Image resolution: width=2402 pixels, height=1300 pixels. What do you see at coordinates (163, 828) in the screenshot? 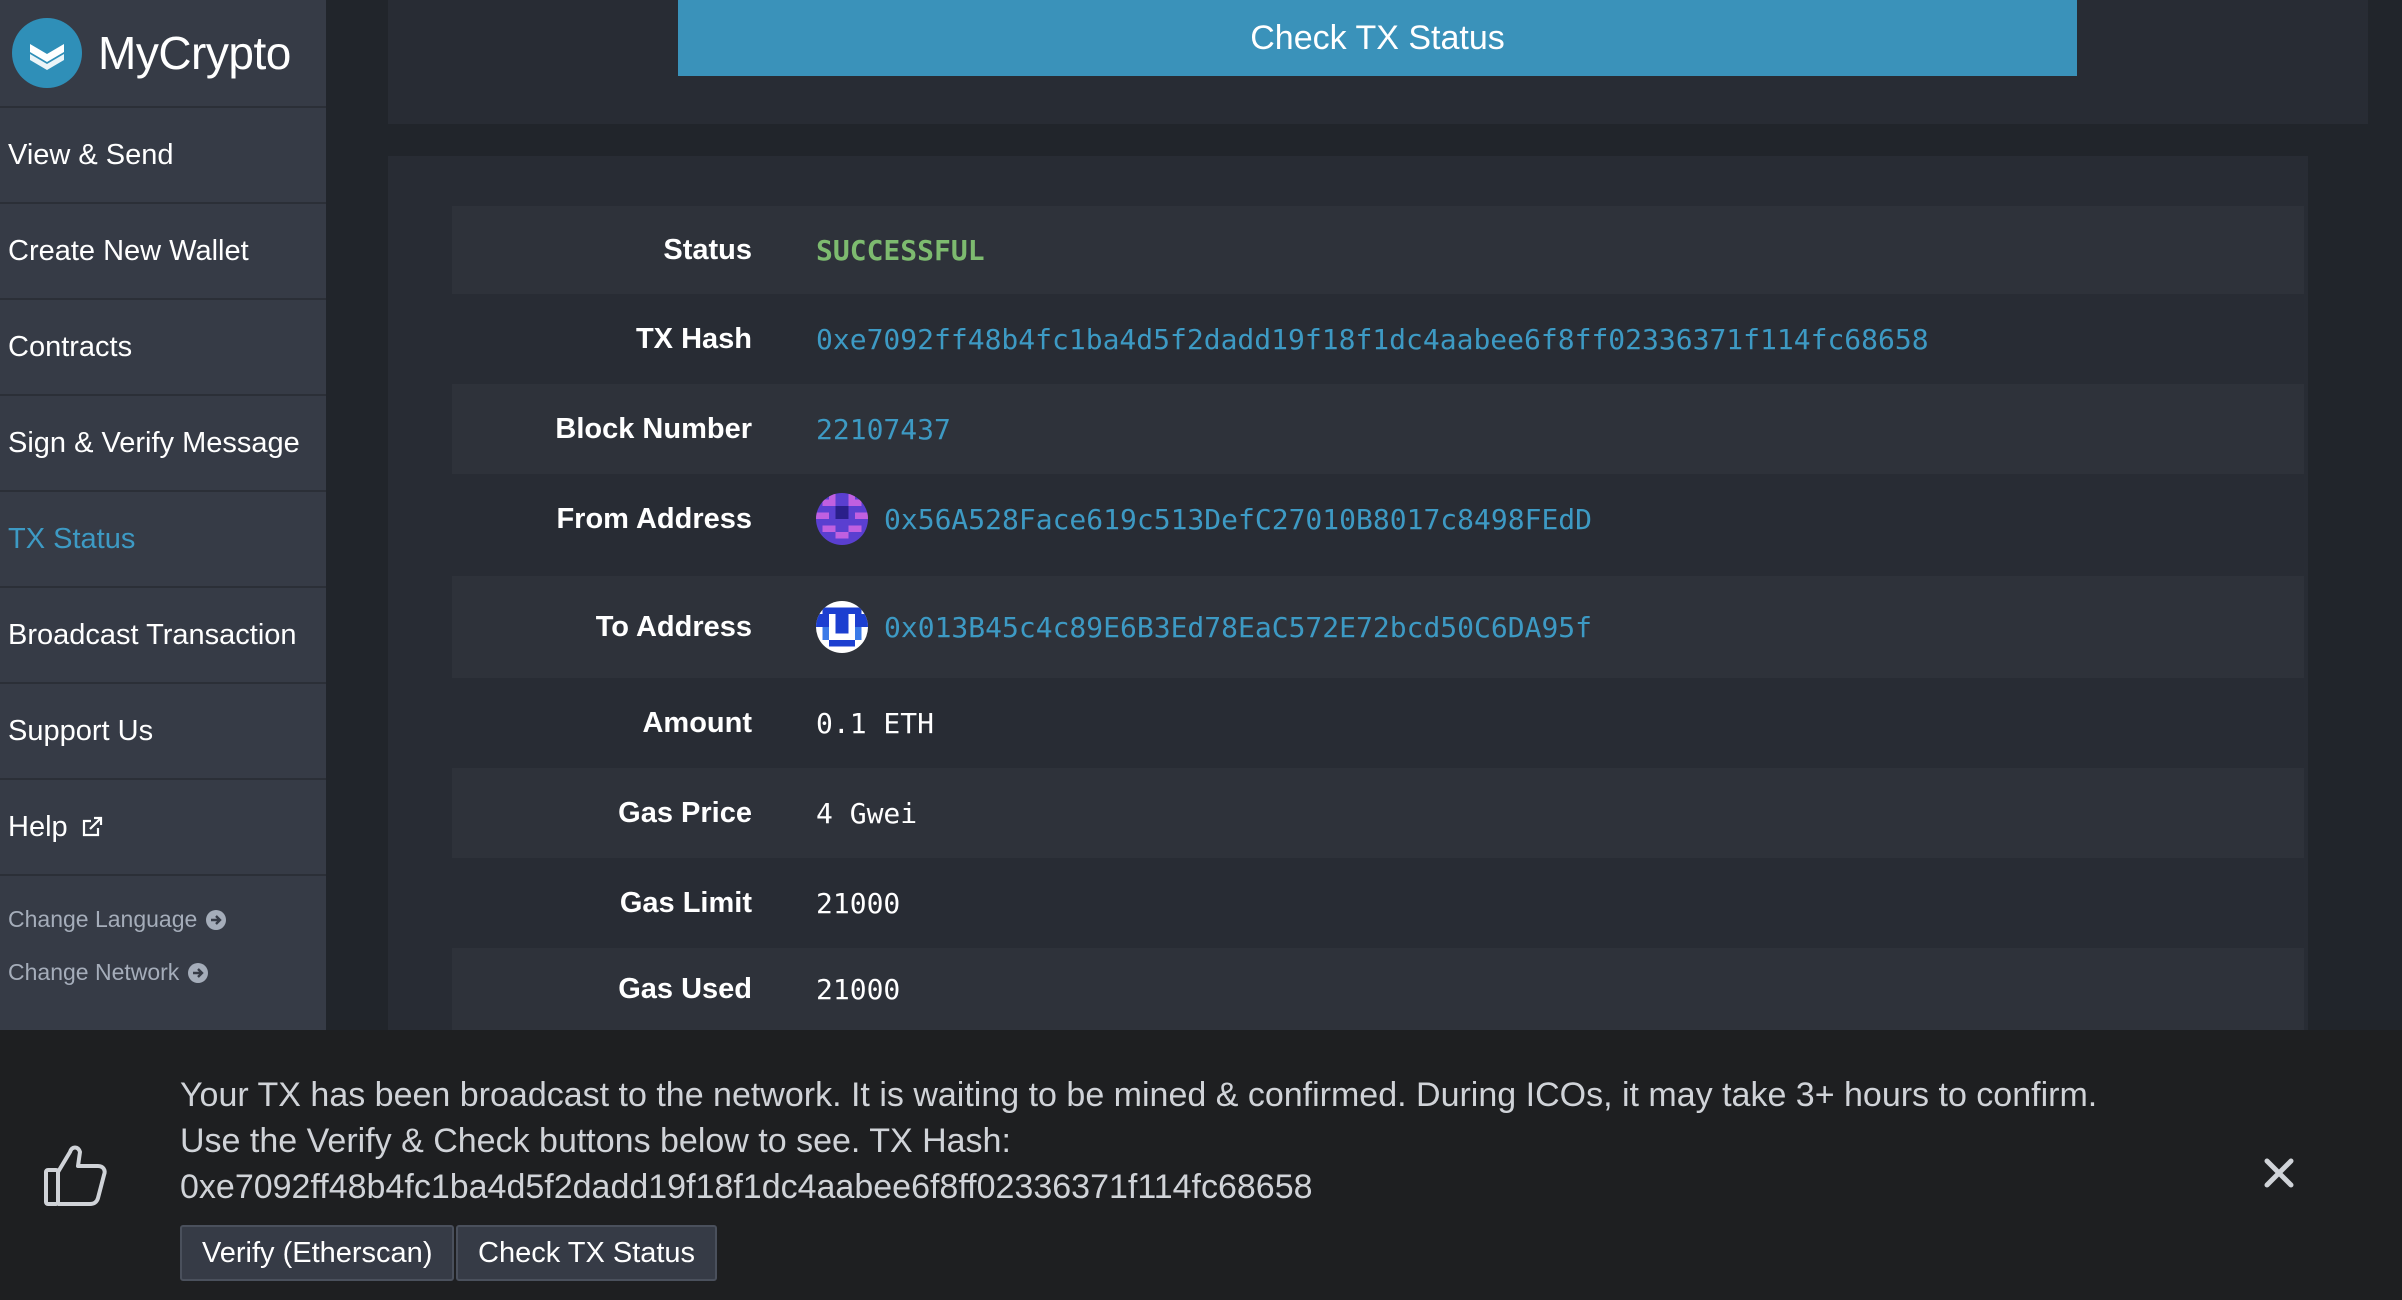
I see `sidebar-item-help: Help` at bounding box center [163, 828].